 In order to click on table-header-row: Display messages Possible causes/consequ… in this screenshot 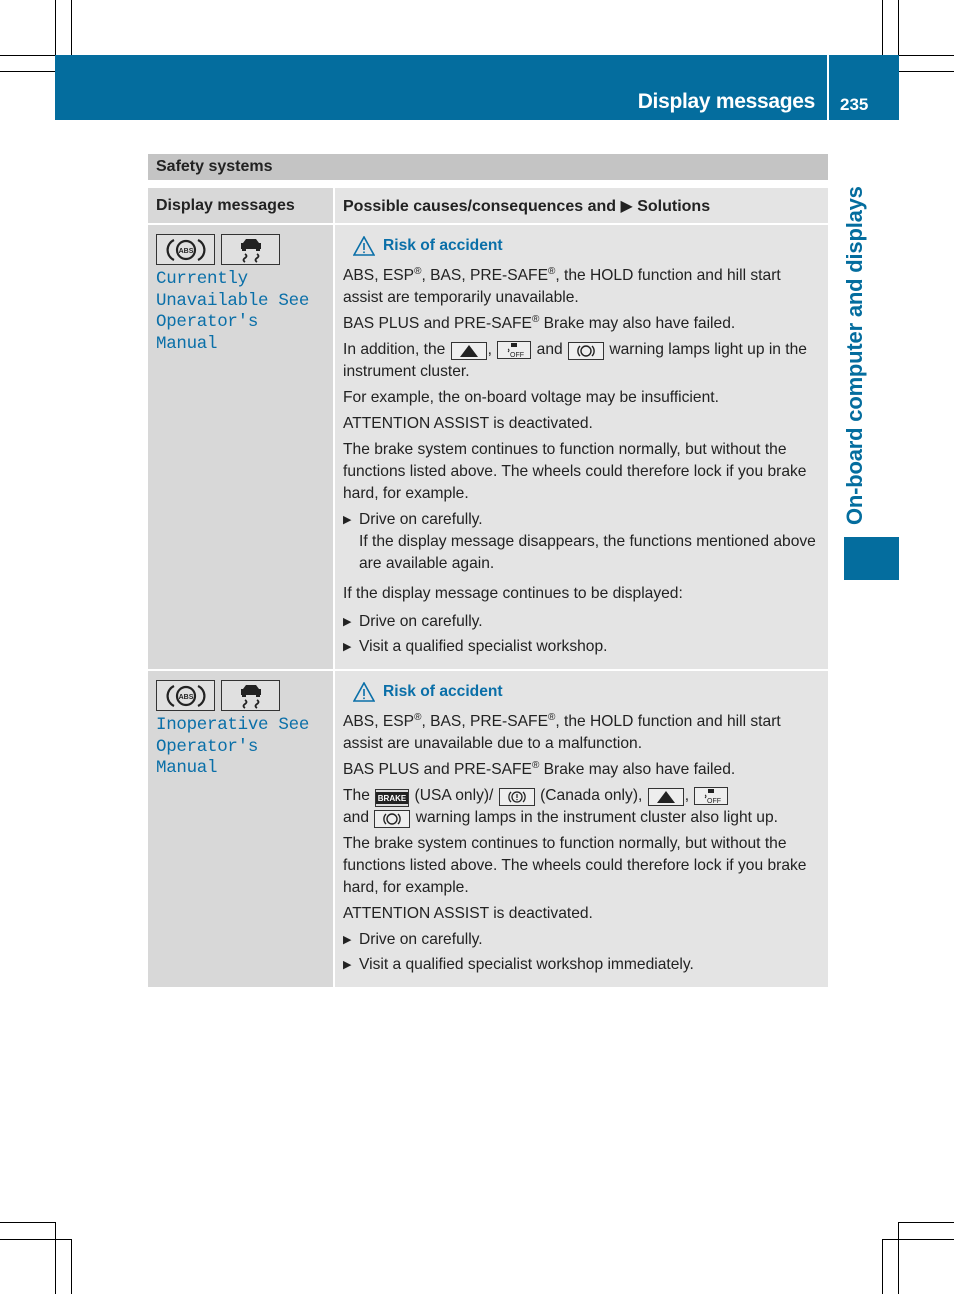, I will do `click(488, 206)`.